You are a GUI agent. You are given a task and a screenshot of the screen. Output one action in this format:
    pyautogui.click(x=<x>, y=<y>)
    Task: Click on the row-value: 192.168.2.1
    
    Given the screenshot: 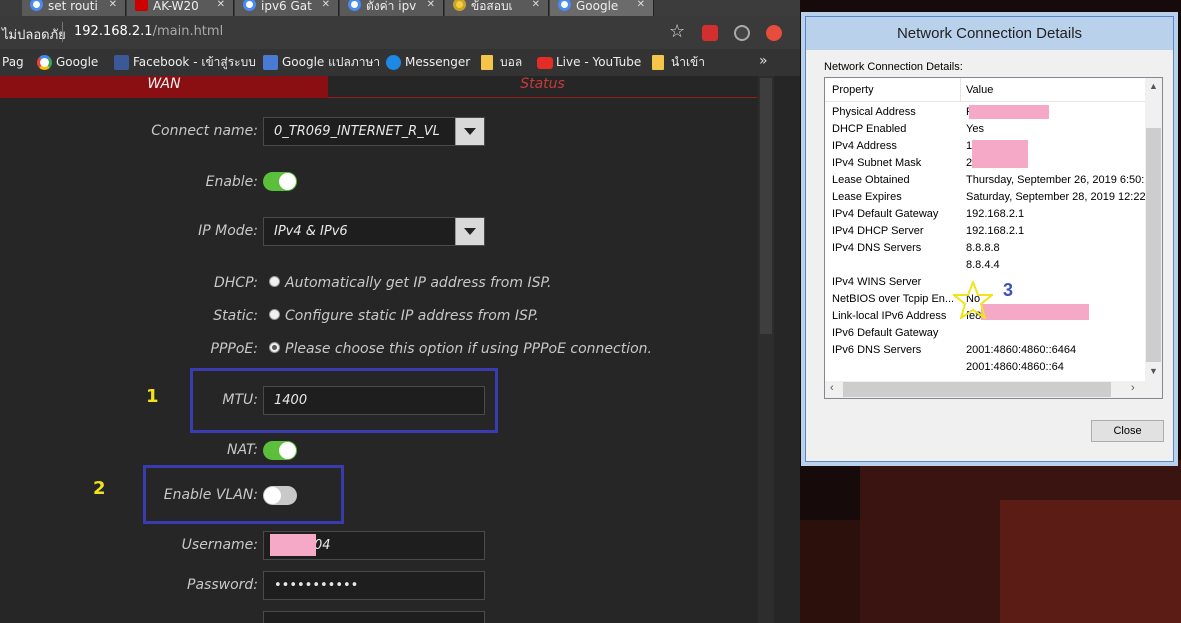 What is the action you would take?
    pyautogui.click(x=995, y=231)
    